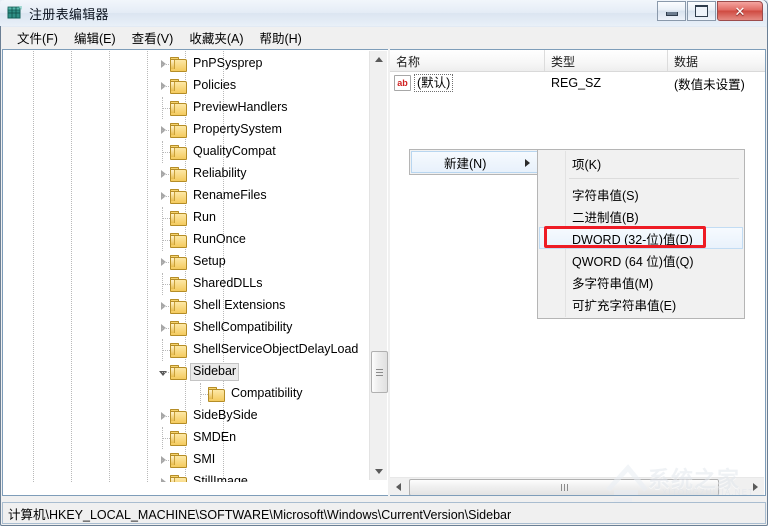 This screenshot has height=526, width=768. I want to click on menu-item-label: 帮助(H), so click(280, 38).